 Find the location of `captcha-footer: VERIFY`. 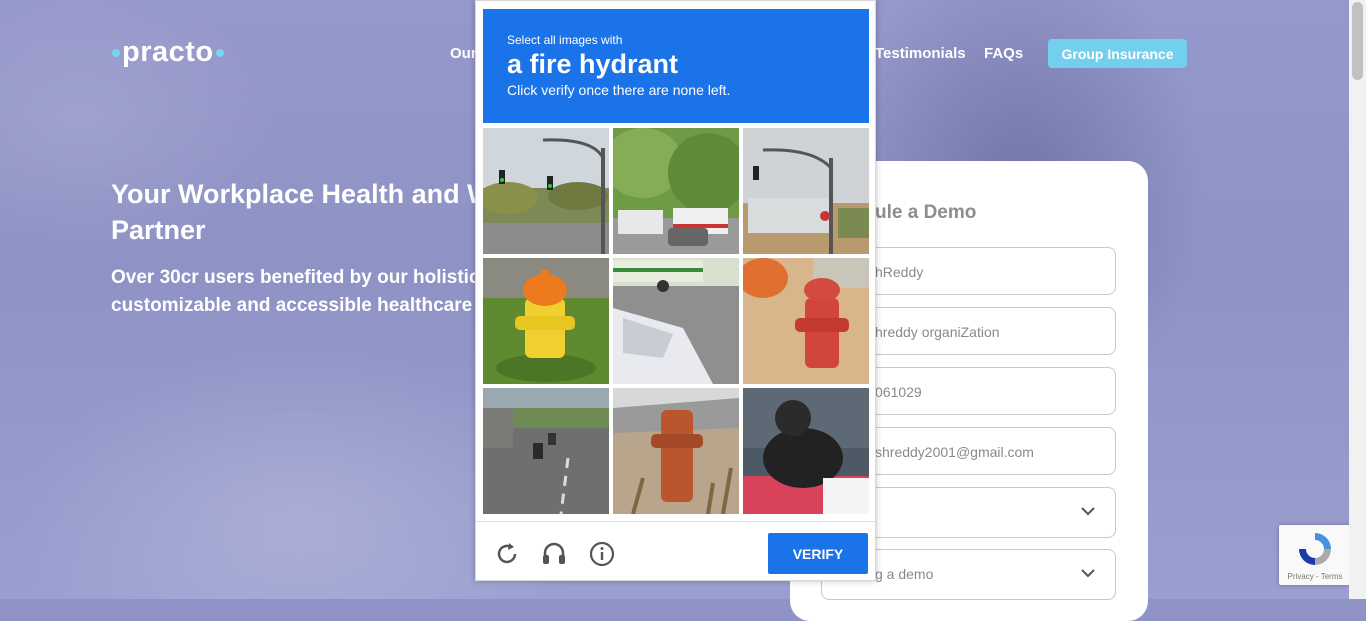

captcha-footer: VERIFY is located at coordinates (675, 551).